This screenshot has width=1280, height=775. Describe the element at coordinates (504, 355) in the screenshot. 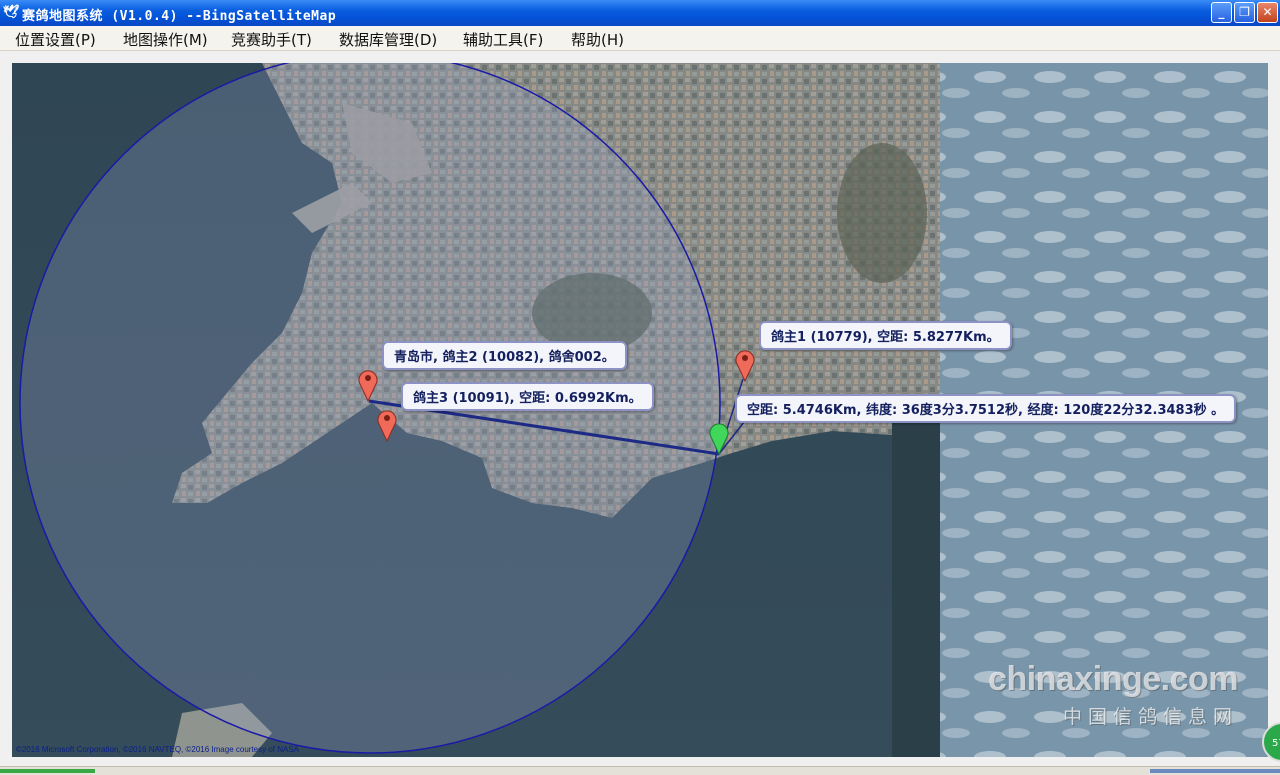

I see `label-qingdao-owner2: 青岛市, 鸽主2 (10082), 鸽舍002。` at that location.